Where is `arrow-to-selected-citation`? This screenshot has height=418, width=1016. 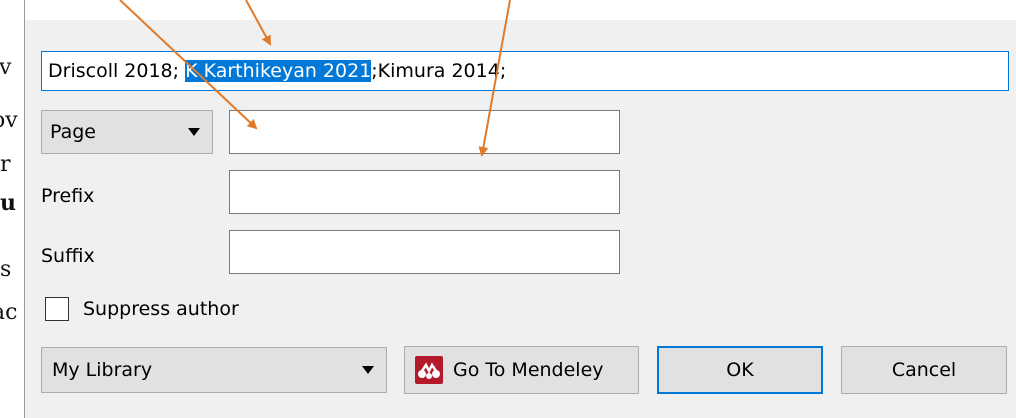 arrow-to-selected-citation is located at coordinates (258, 23).